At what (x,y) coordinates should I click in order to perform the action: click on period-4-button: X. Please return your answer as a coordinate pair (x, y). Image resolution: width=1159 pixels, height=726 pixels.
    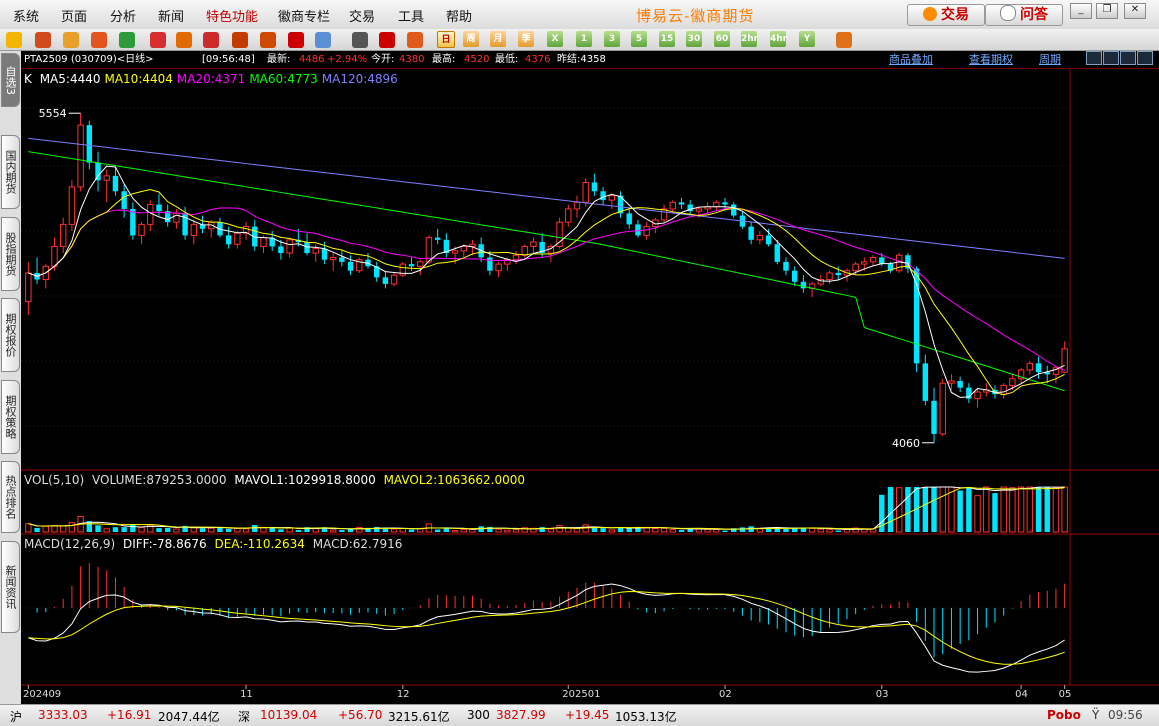
    Looking at the image, I should click on (555, 39).